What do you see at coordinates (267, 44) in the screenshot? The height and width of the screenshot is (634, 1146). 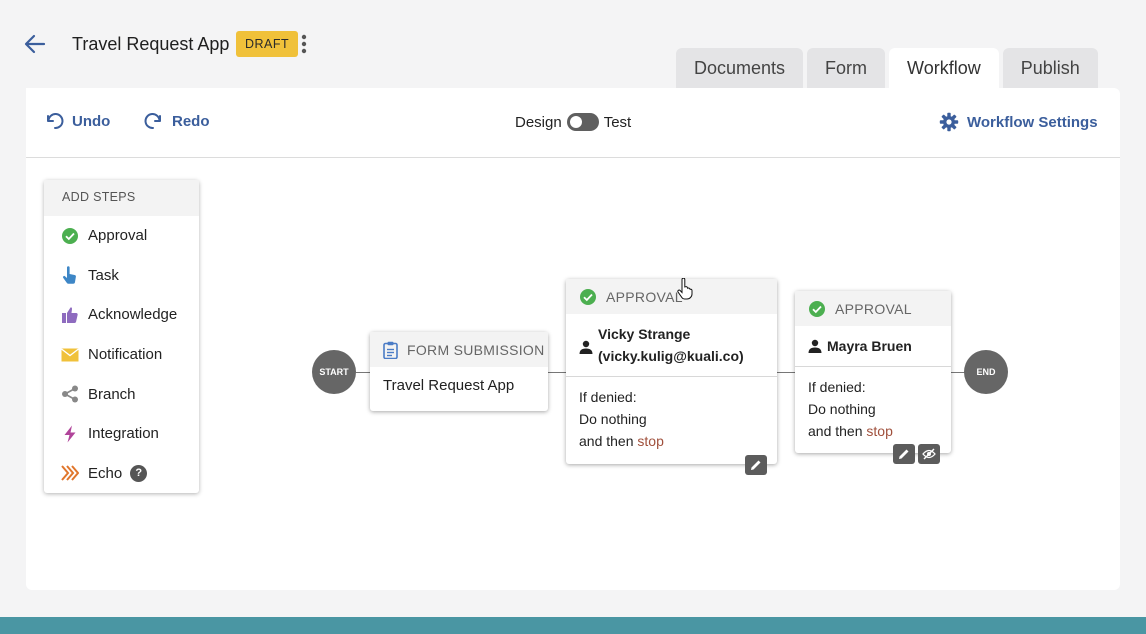 I see `status-badge: DRAFT` at bounding box center [267, 44].